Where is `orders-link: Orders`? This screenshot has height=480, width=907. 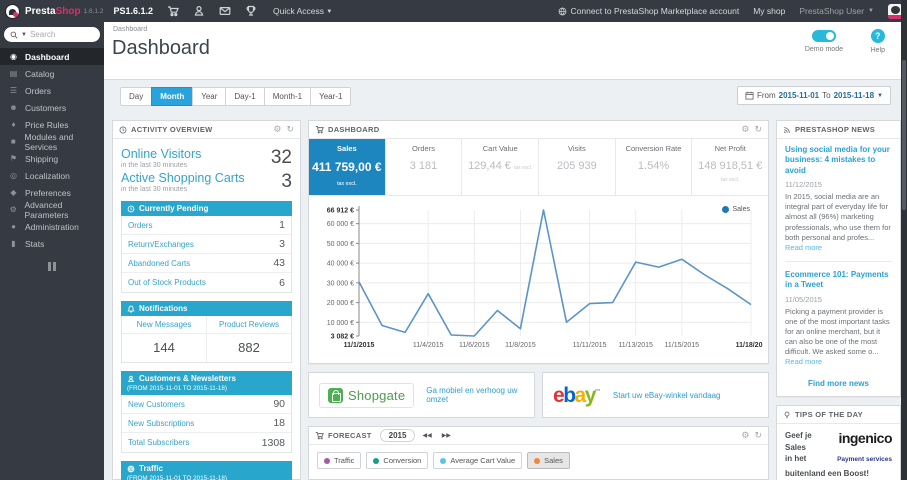
orders-link: Orders is located at coordinates (140, 225).